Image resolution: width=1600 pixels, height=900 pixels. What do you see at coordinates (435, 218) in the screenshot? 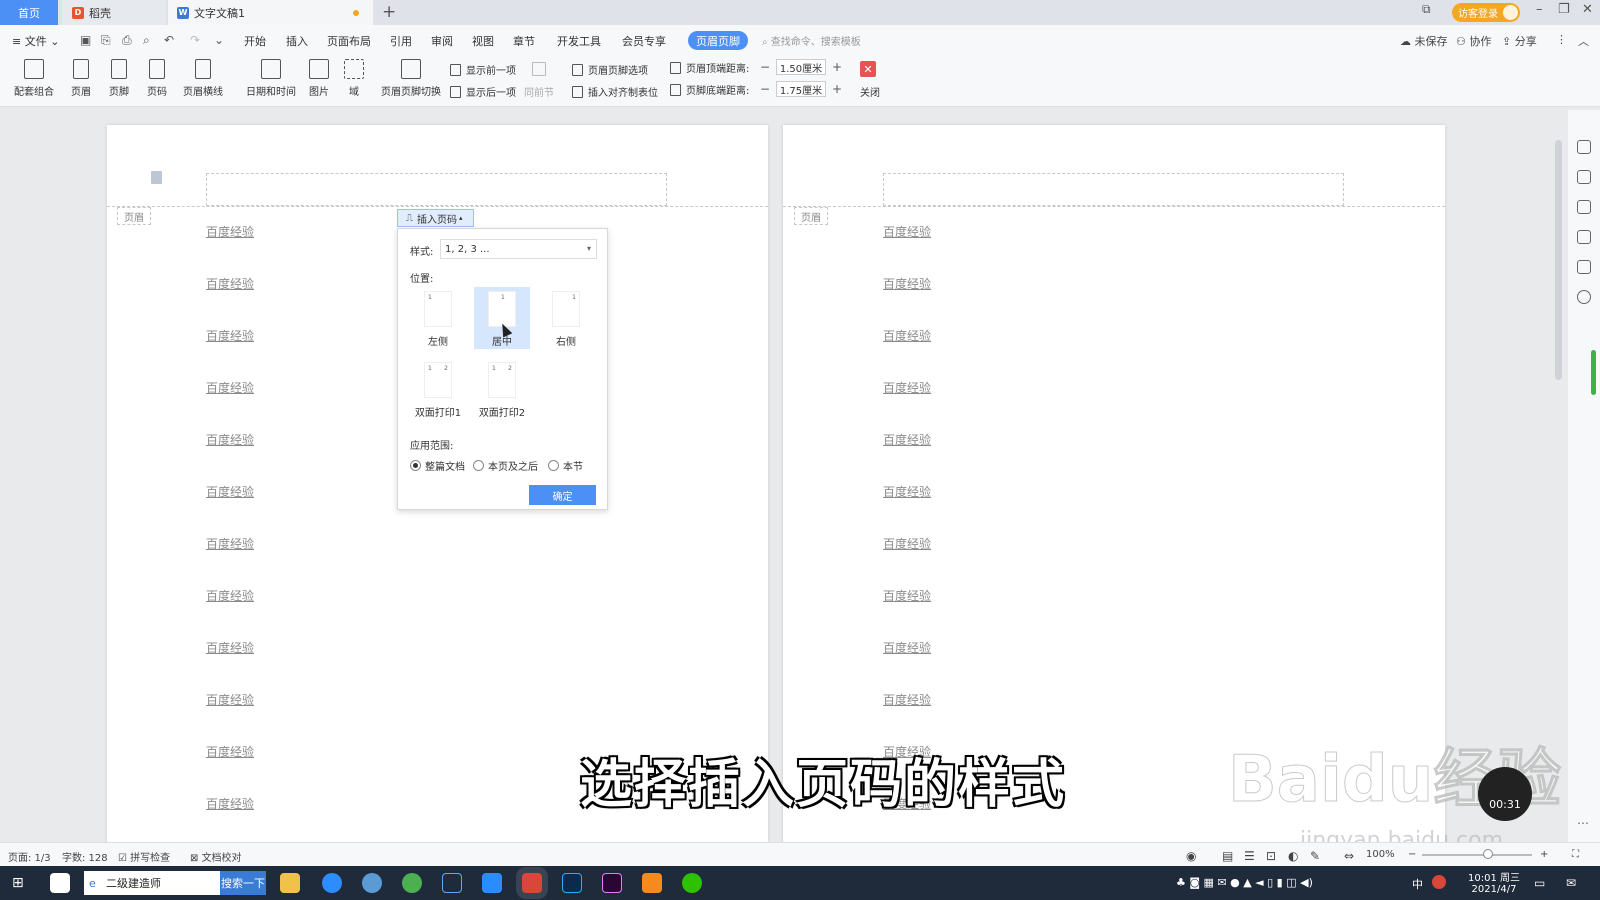
I see `insert-page-number-button: ⎍ 插入页码 ▴` at bounding box center [435, 218].